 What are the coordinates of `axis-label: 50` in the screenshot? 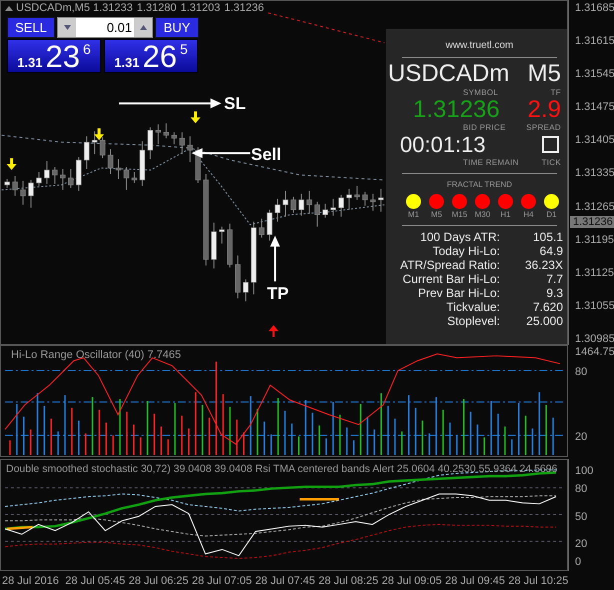 It's located at (581, 516).